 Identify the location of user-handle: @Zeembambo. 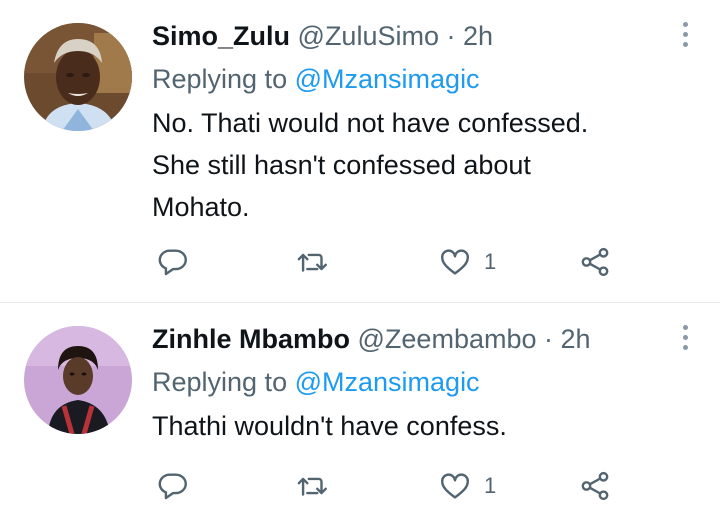
(447, 339).